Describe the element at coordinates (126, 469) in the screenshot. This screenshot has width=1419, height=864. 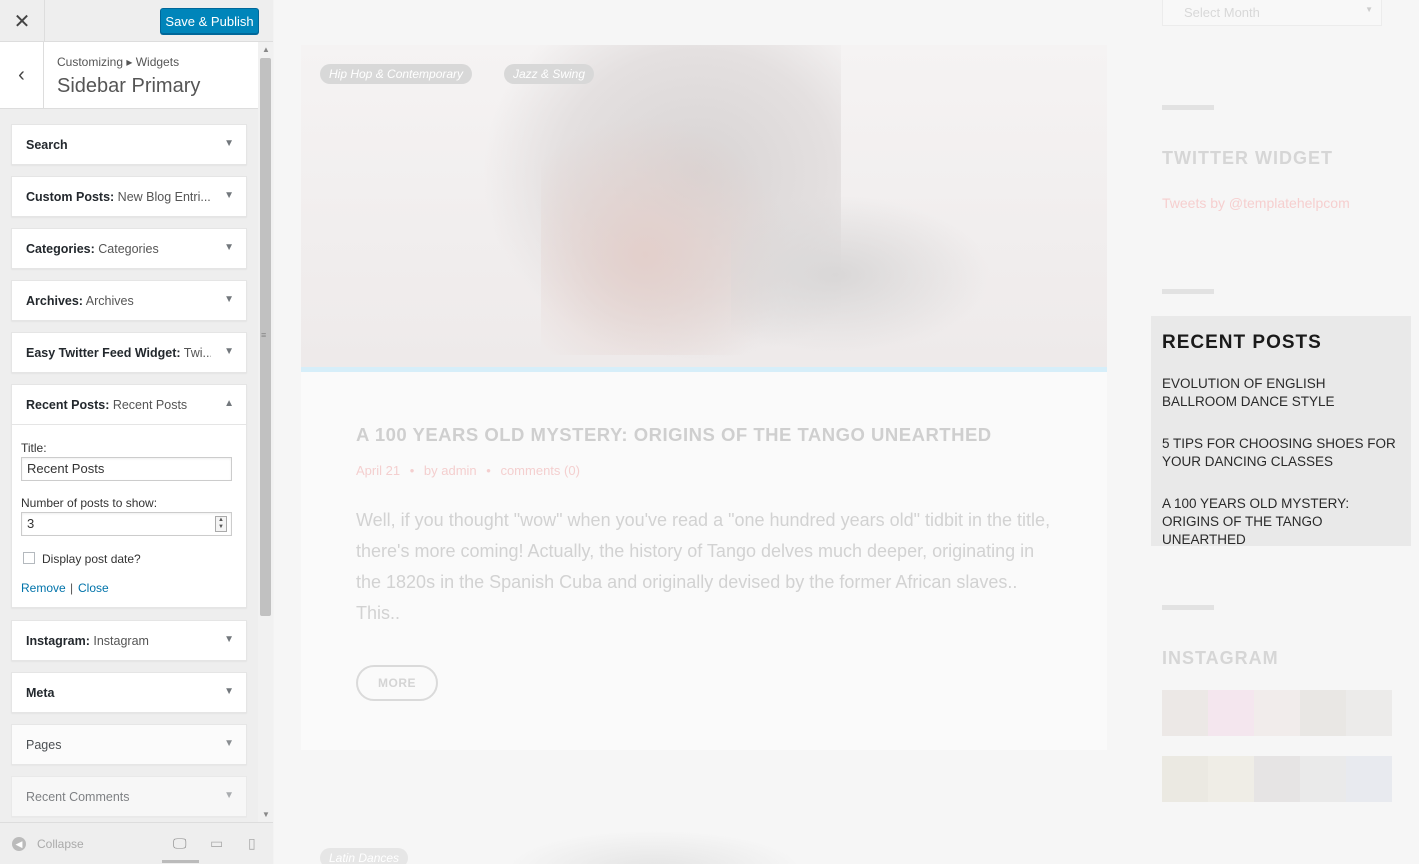
I see `title-input: Recent Posts` at that location.